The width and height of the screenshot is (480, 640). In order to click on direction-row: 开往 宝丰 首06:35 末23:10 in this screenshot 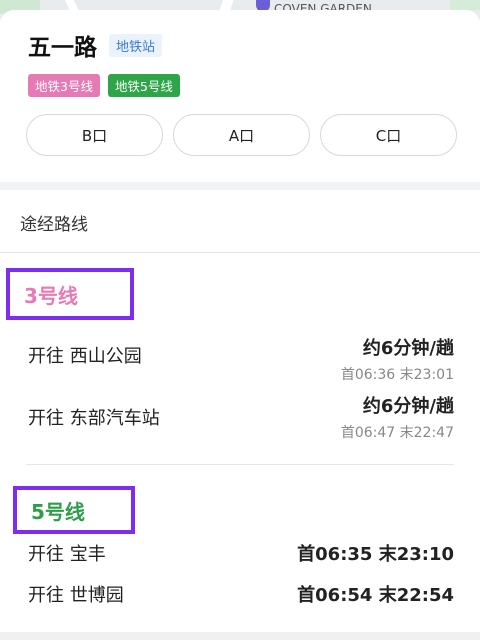, I will do `click(241, 553)`.